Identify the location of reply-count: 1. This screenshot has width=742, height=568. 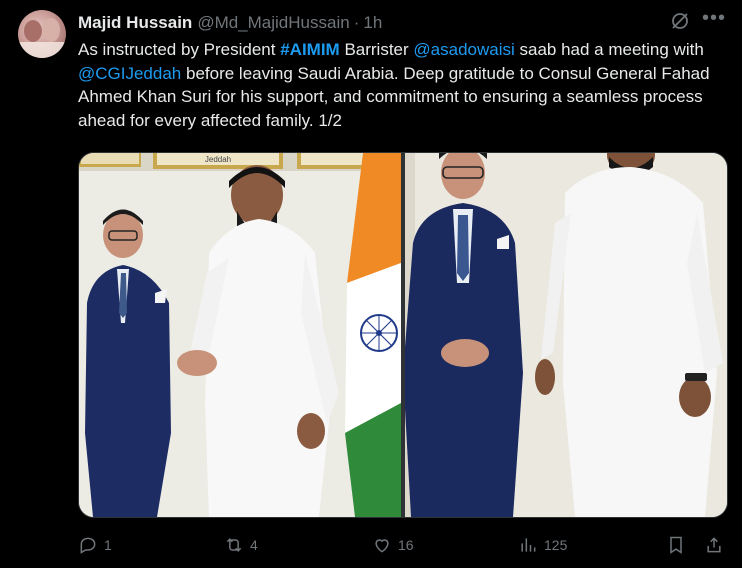
(108, 545).